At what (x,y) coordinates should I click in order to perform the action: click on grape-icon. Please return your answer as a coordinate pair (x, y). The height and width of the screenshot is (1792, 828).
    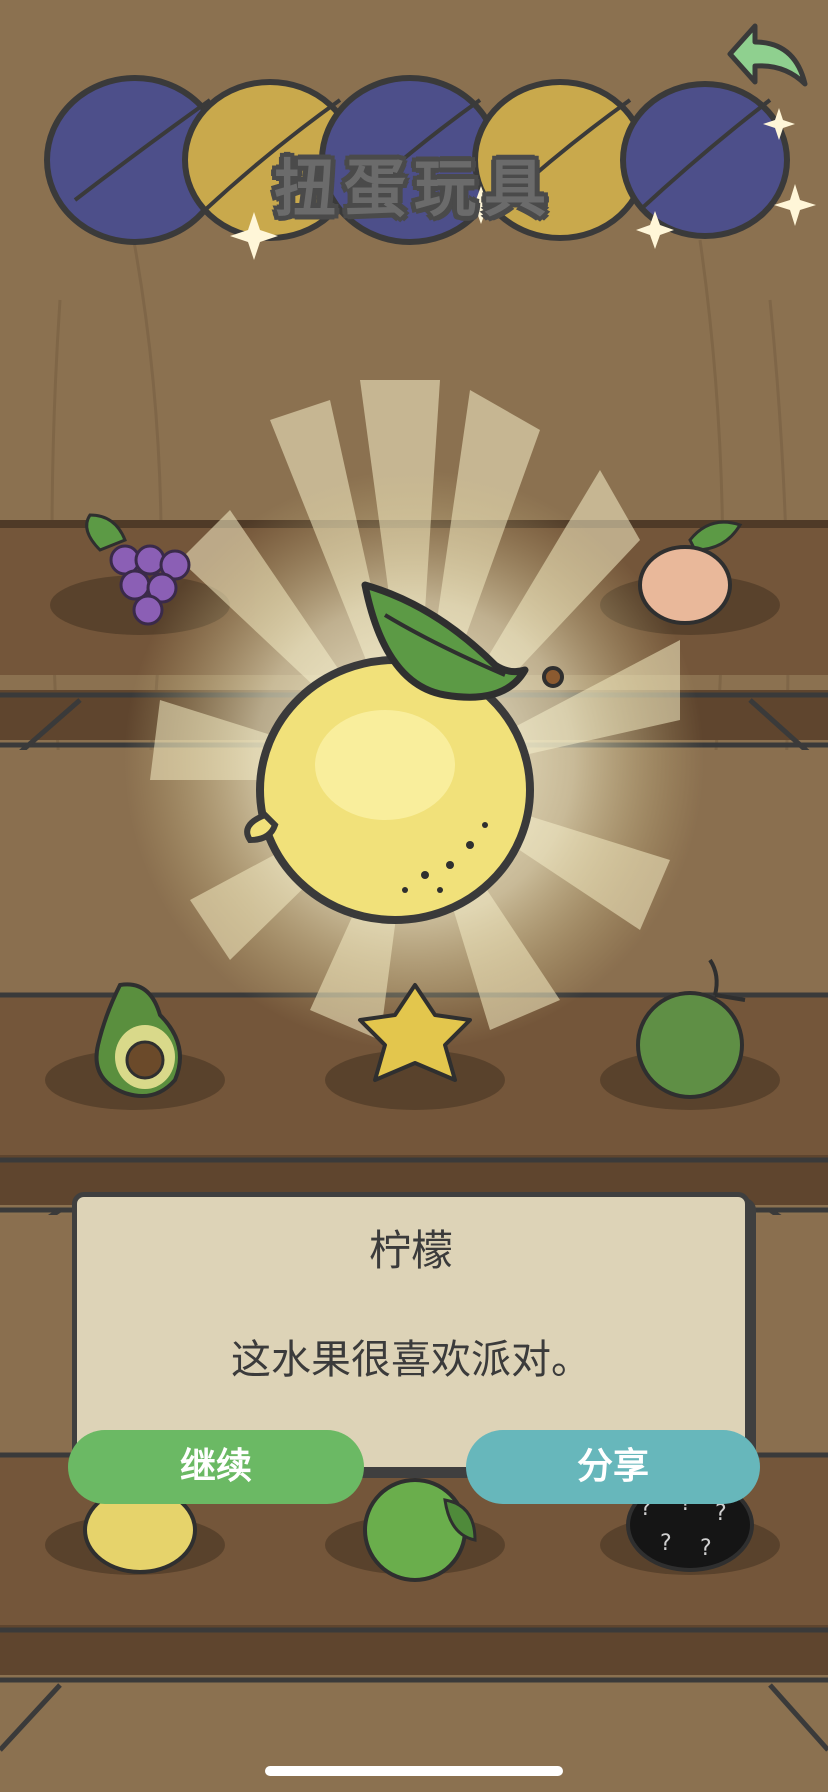
    Looking at the image, I should click on (138, 569).